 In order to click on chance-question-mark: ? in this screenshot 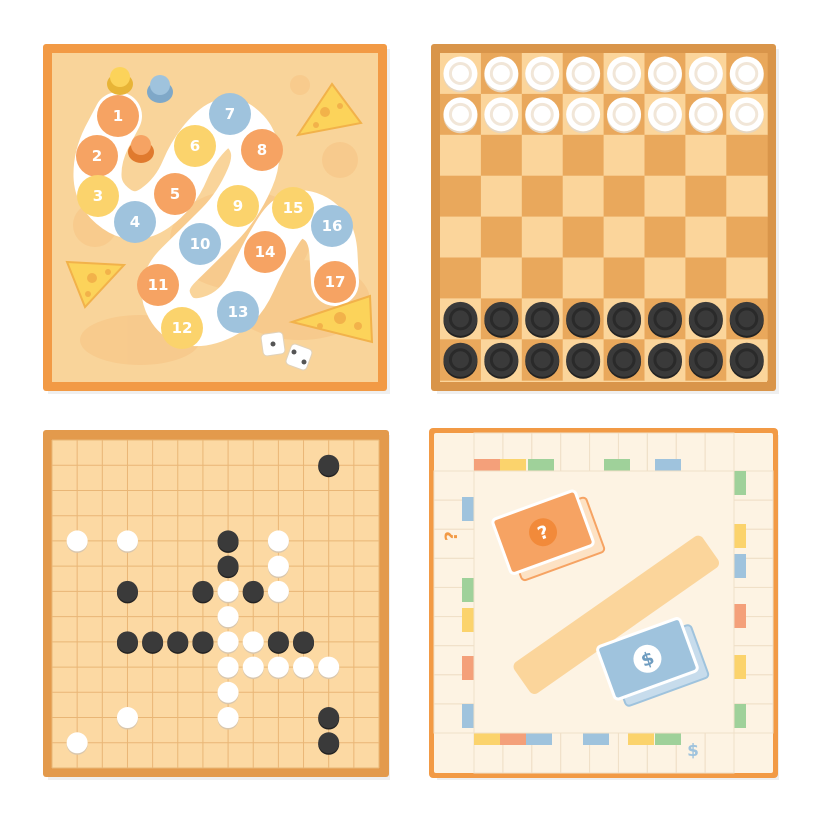, I will do `click(452, 536)`.